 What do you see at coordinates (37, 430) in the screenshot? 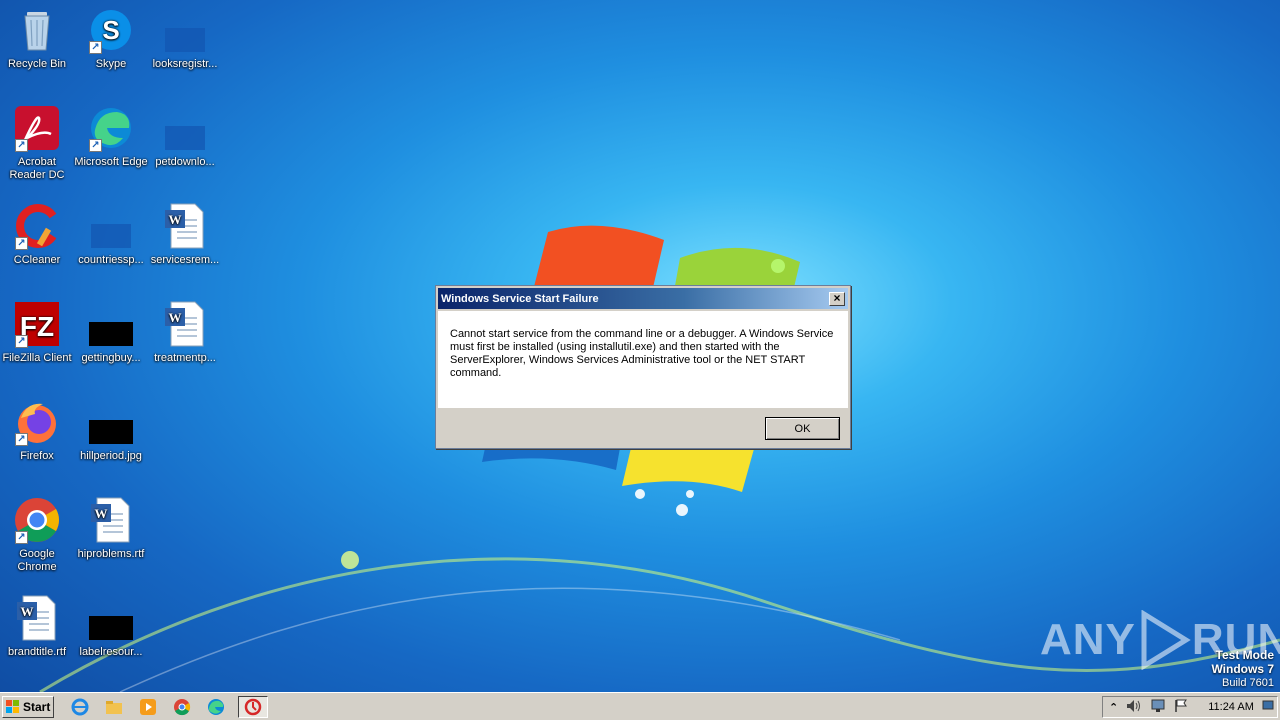
I see `desktop-icon-firefox: ↗ Firefox` at bounding box center [37, 430].